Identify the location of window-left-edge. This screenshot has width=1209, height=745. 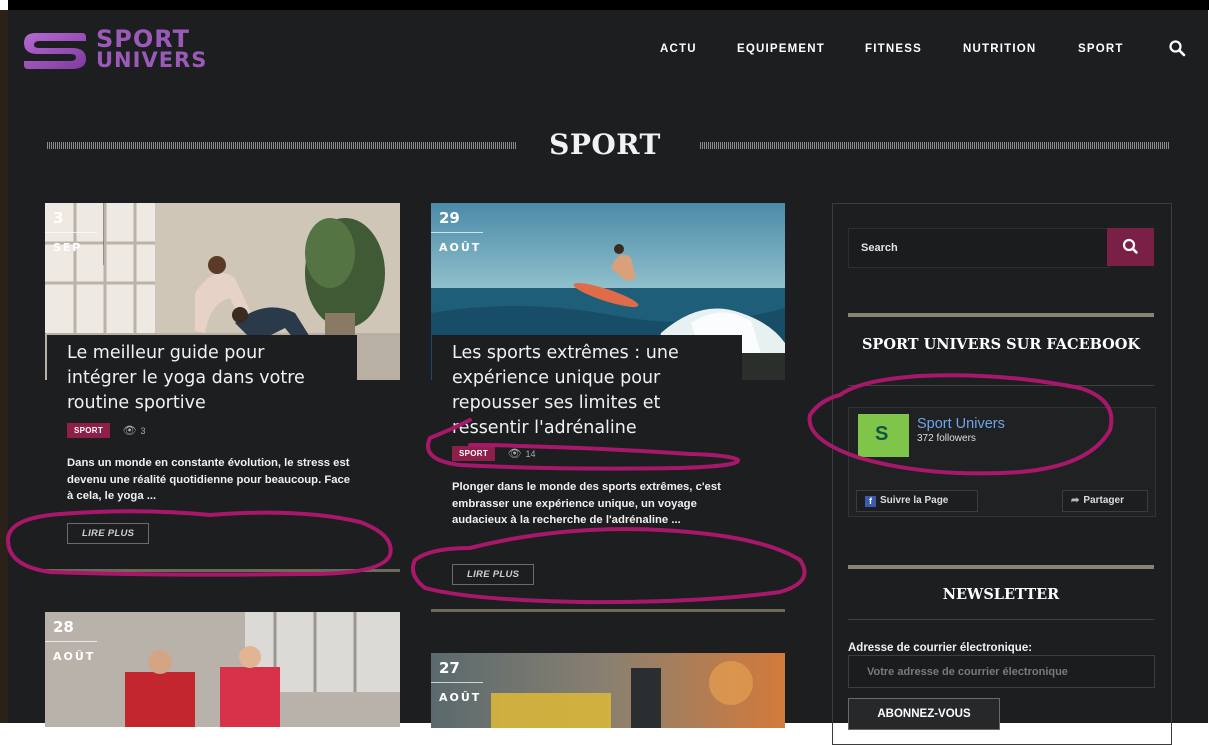
(4, 366).